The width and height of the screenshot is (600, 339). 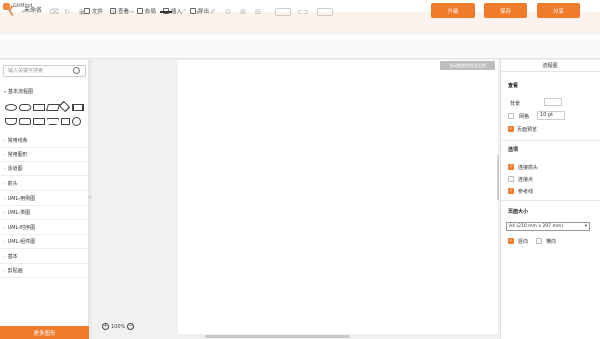 What do you see at coordinates (44, 199) in the screenshot?
I see `section-uml-usecase: › UML-用例图` at bounding box center [44, 199].